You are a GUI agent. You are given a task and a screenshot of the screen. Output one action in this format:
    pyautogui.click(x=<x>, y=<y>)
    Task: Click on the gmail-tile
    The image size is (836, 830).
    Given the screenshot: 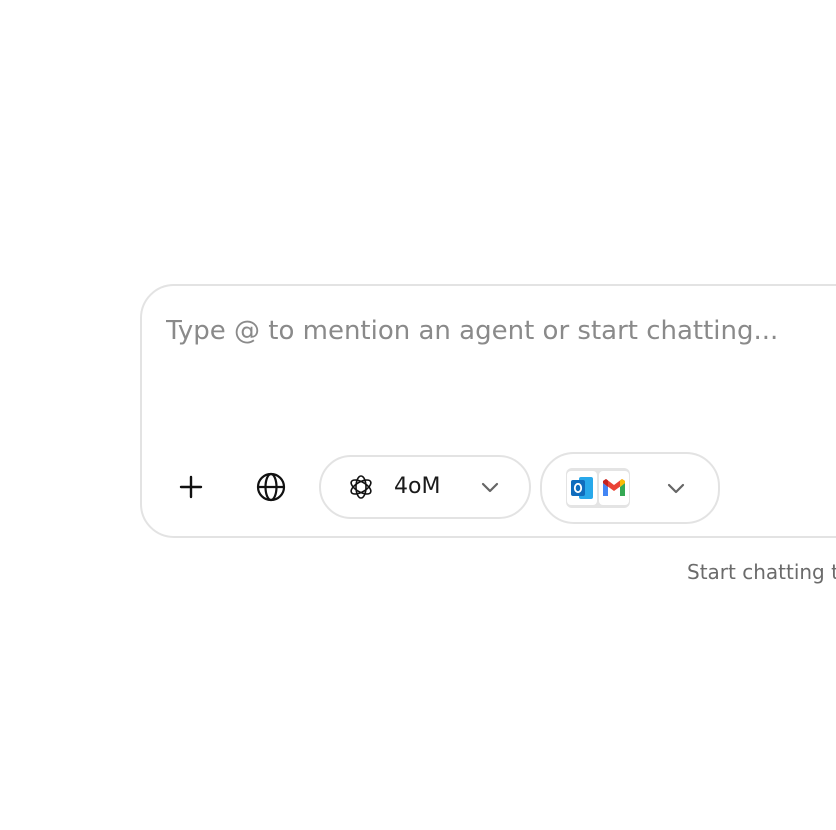 What is the action you would take?
    pyautogui.click(x=614, y=488)
    